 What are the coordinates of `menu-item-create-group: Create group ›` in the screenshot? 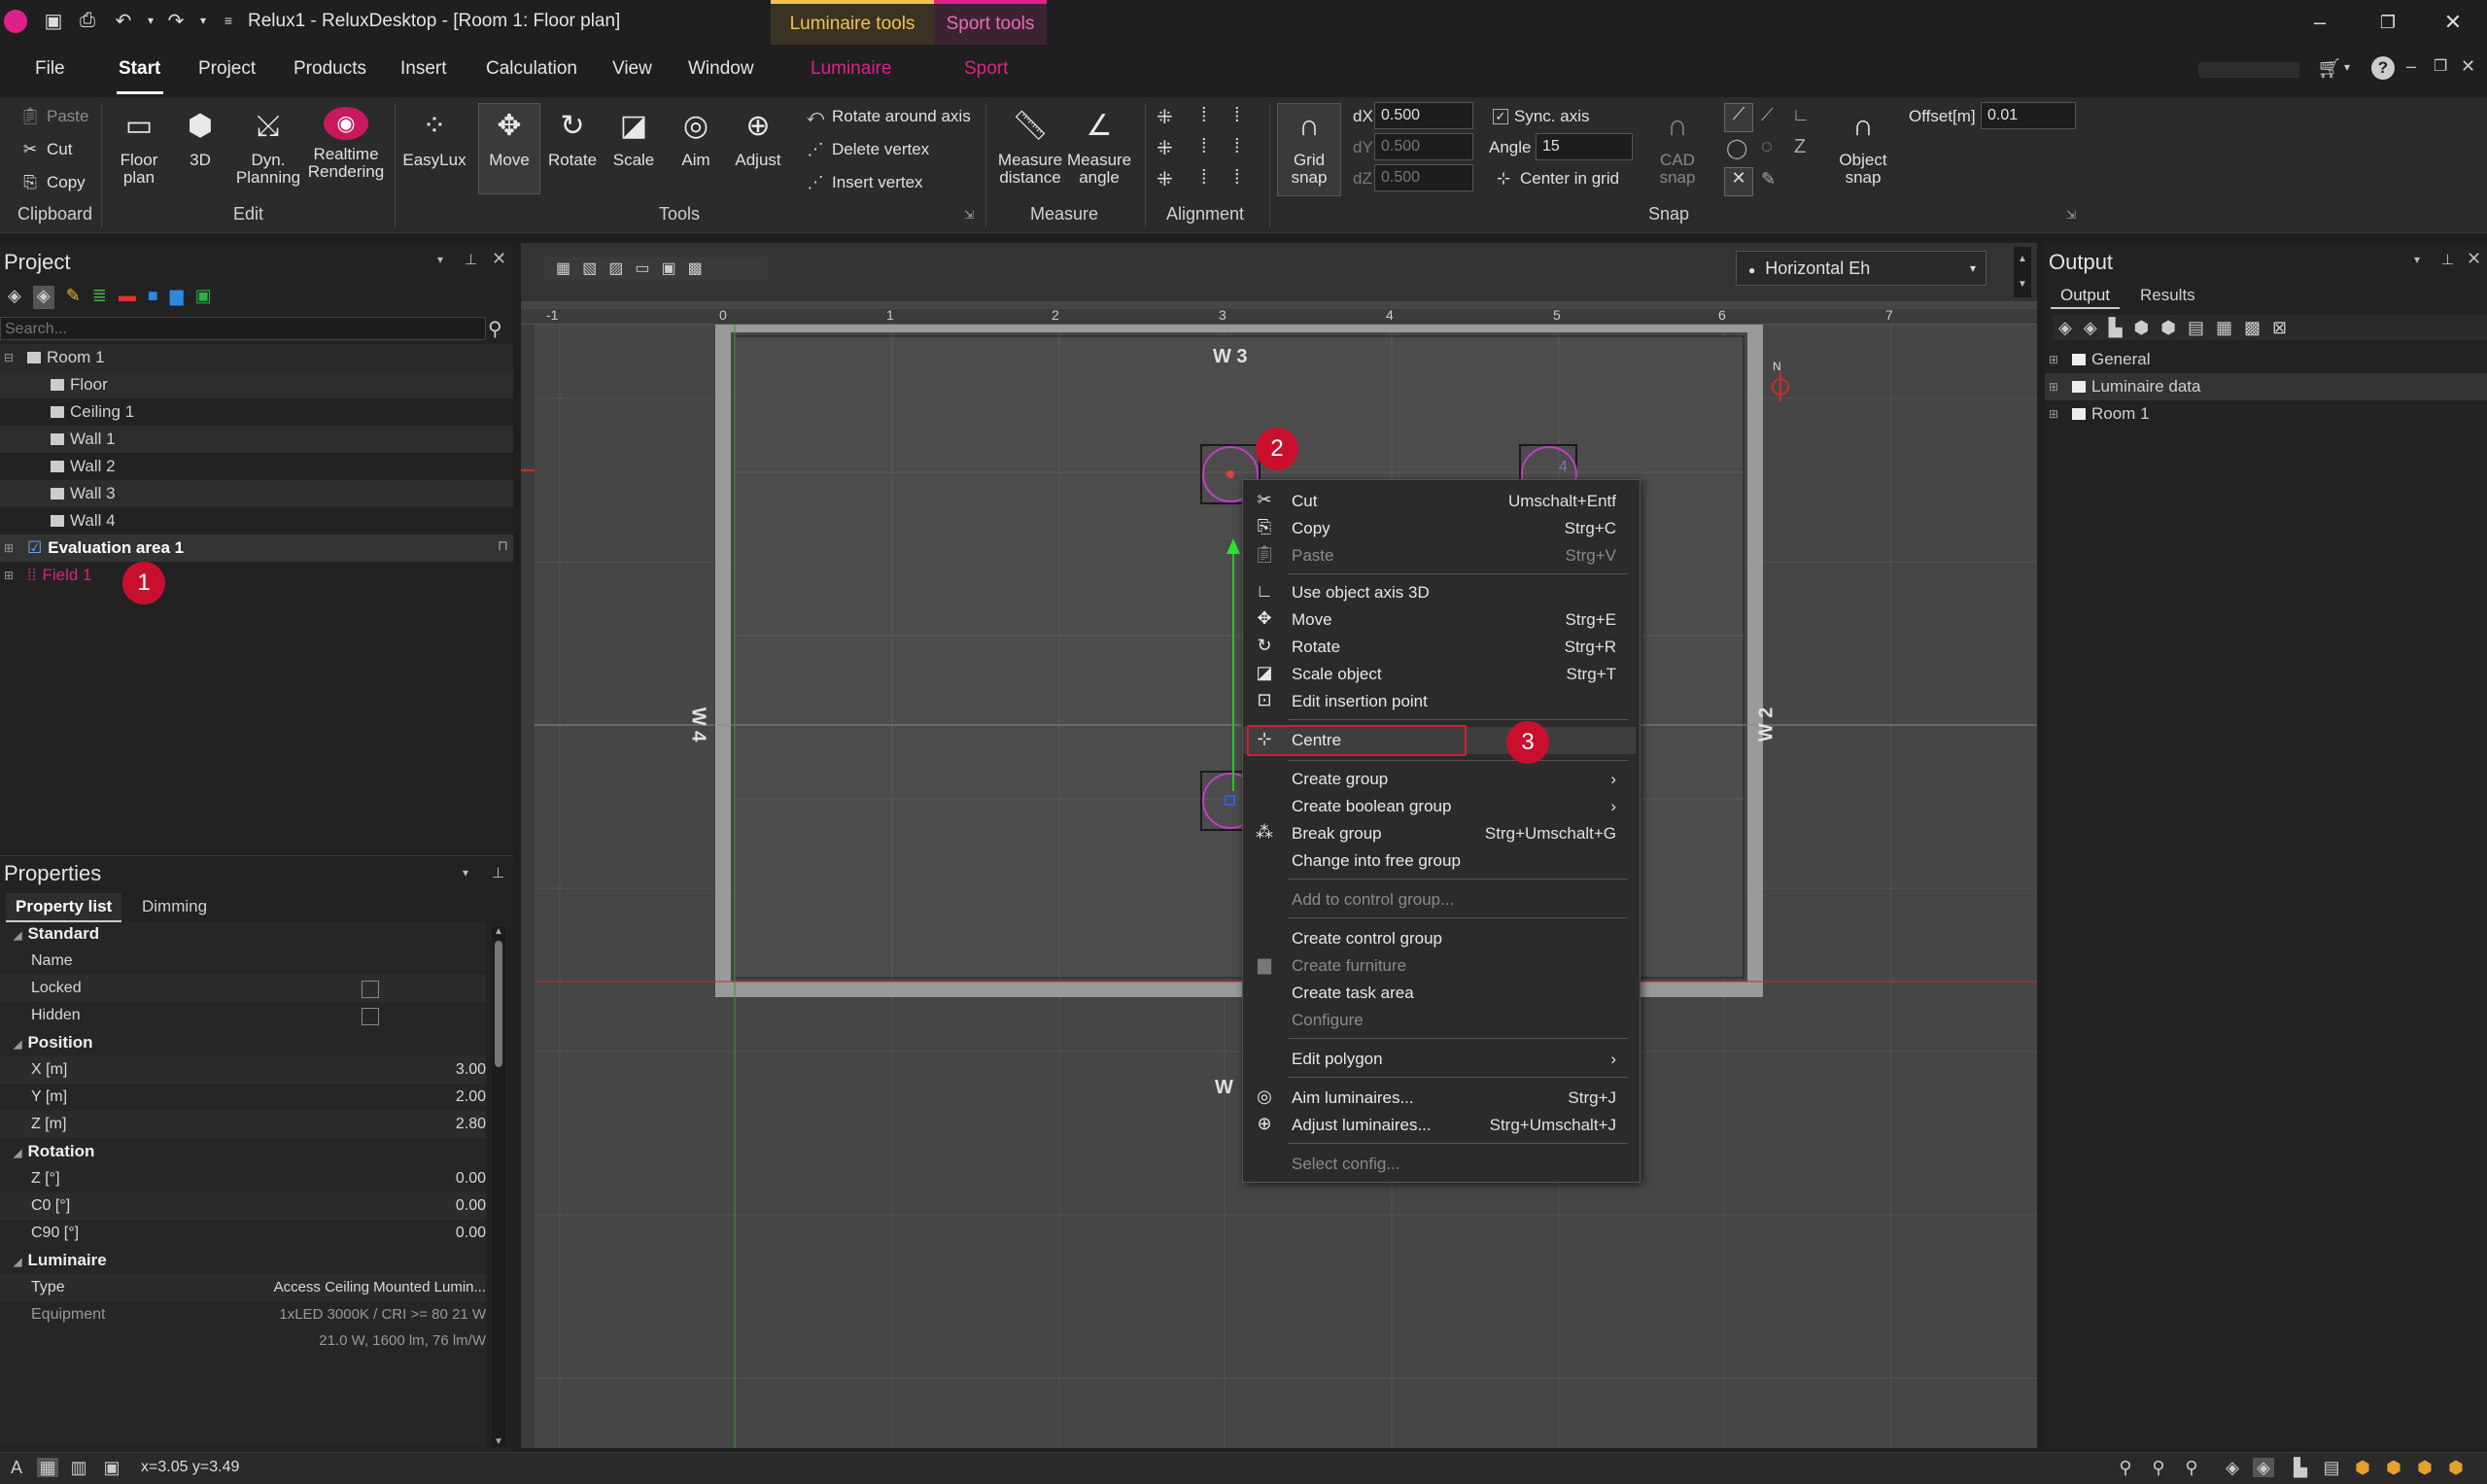 It's located at (1439, 779).